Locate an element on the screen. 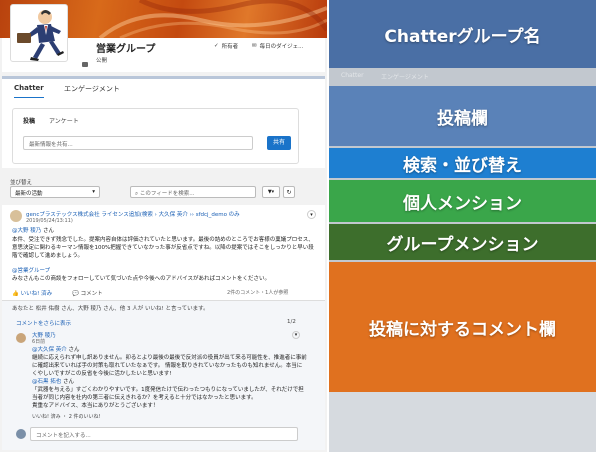  publisher-section: 投稿 アンケート 最新情報を共有... 共有 is located at coordinates (163, 133).